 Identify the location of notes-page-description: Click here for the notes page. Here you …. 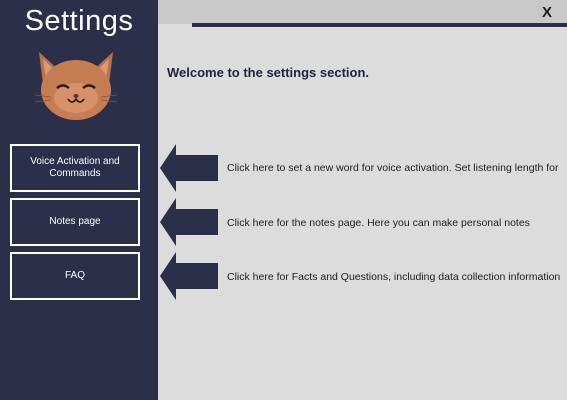
(378, 223).